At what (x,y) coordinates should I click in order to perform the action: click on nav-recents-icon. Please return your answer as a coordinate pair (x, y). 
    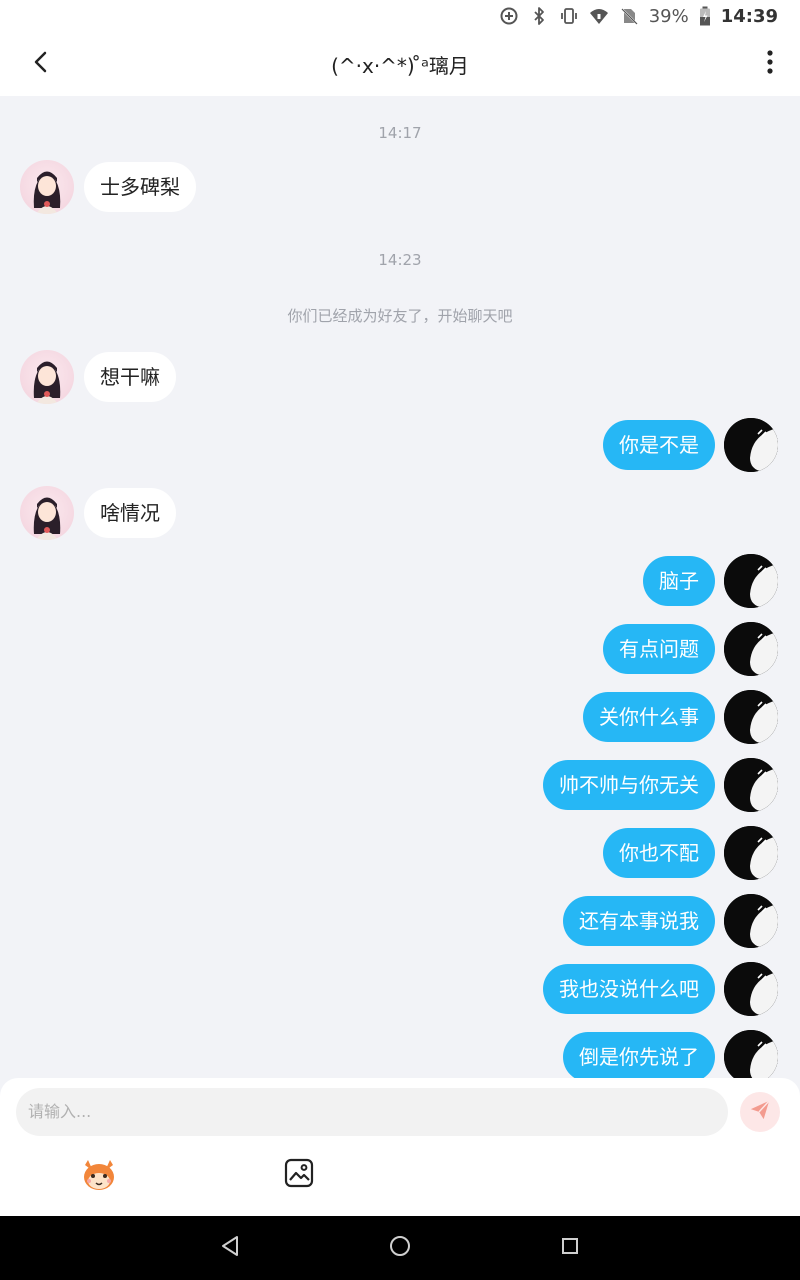
    Looking at the image, I should click on (570, 1248).